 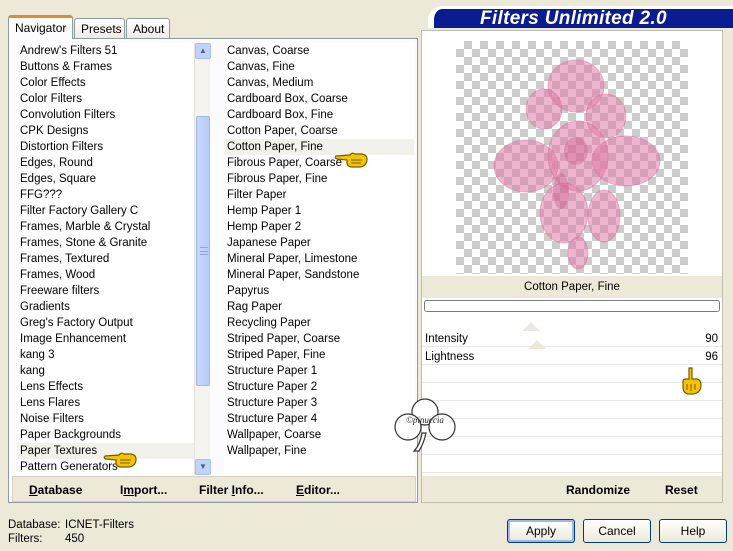 I want to click on flower-image, so click(x=577, y=164).